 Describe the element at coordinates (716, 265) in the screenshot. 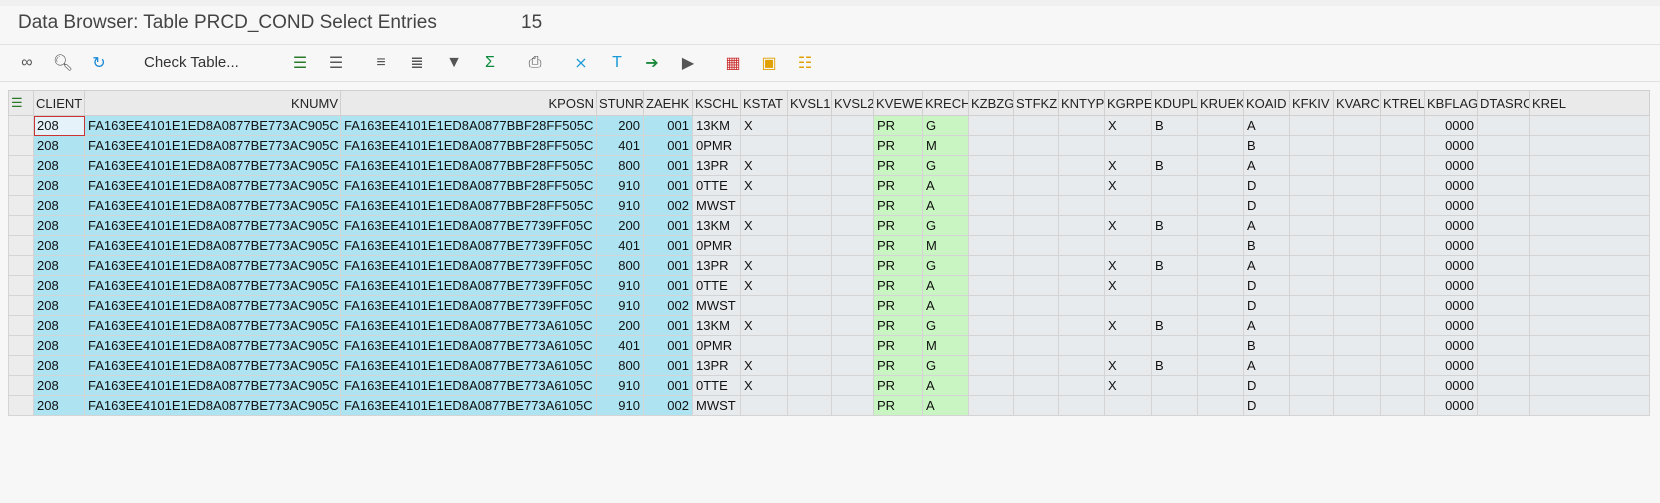

I see `cell-kschl: 13PR` at that location.